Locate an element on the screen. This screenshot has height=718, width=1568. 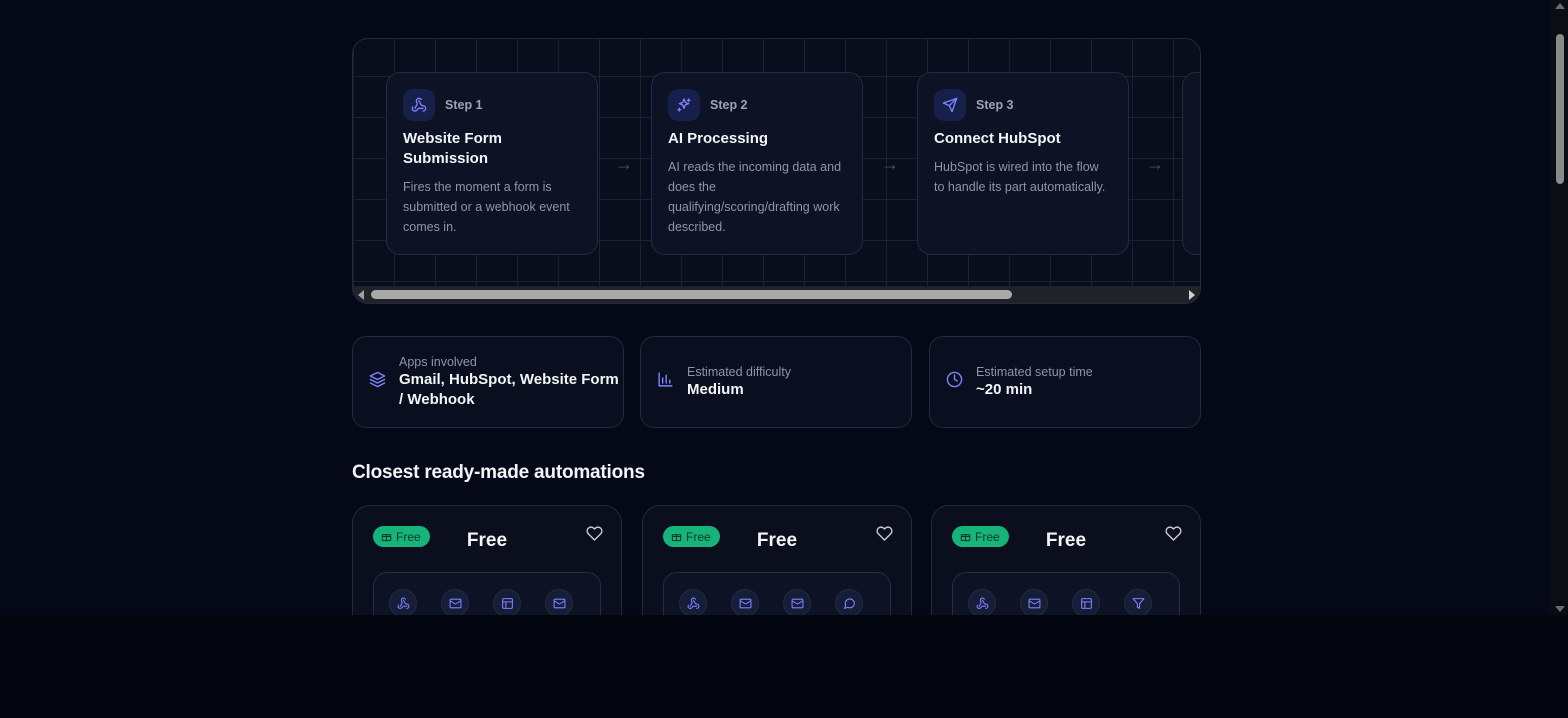
step-label: Step 1 is located at coordinates (464, 105).